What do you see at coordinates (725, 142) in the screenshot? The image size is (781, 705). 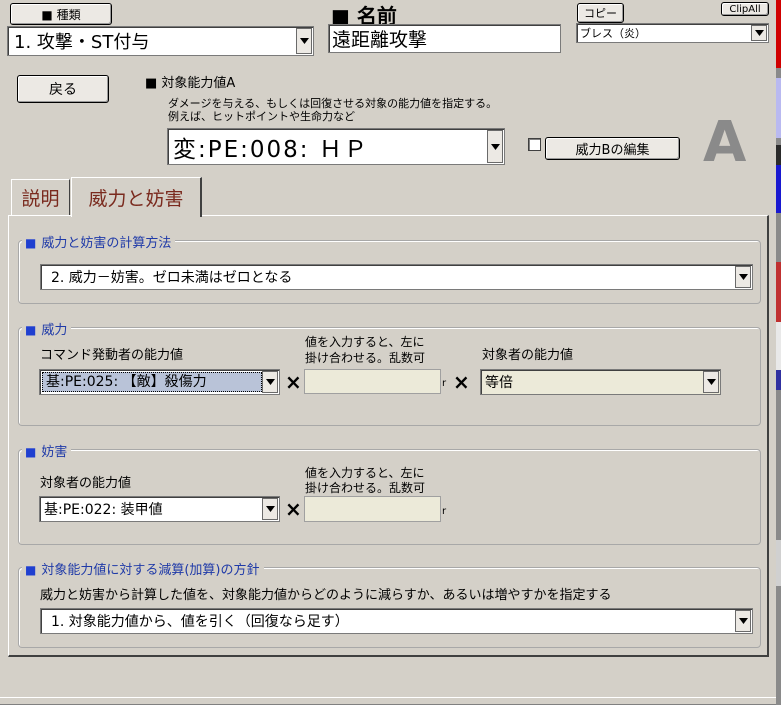 I see `target-a-big-letter: A` at bounding box center [725, 142].